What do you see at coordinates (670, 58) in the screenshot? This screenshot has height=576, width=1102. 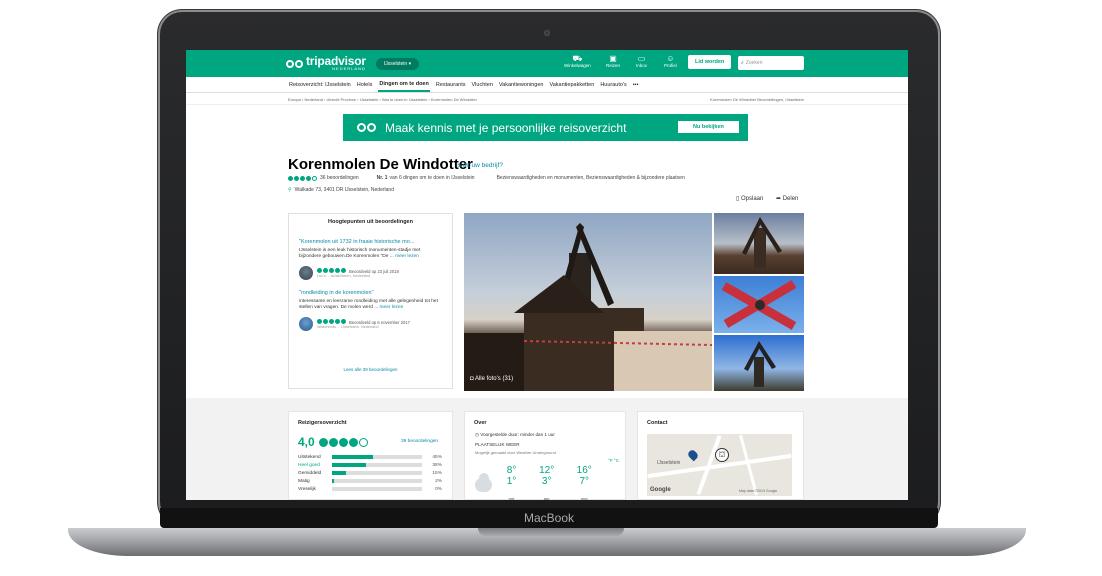 I see `profile-icon: ☺` at bounding box center [670, 58].